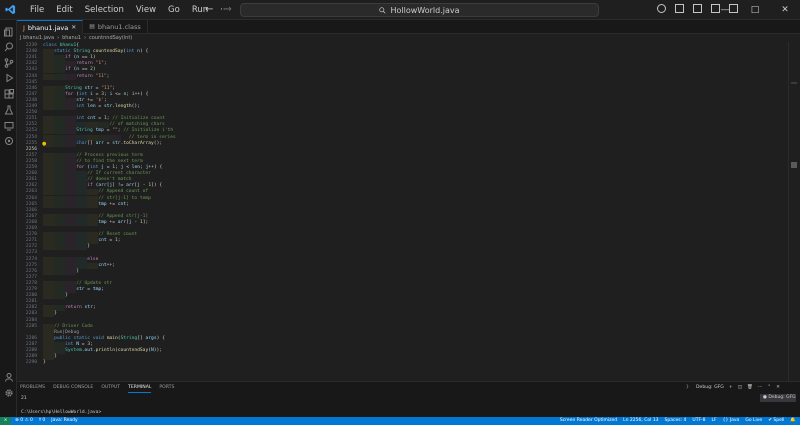 This screenshot has height=425, width=800. I want to click on line-ending: LF, so click(714, 421).